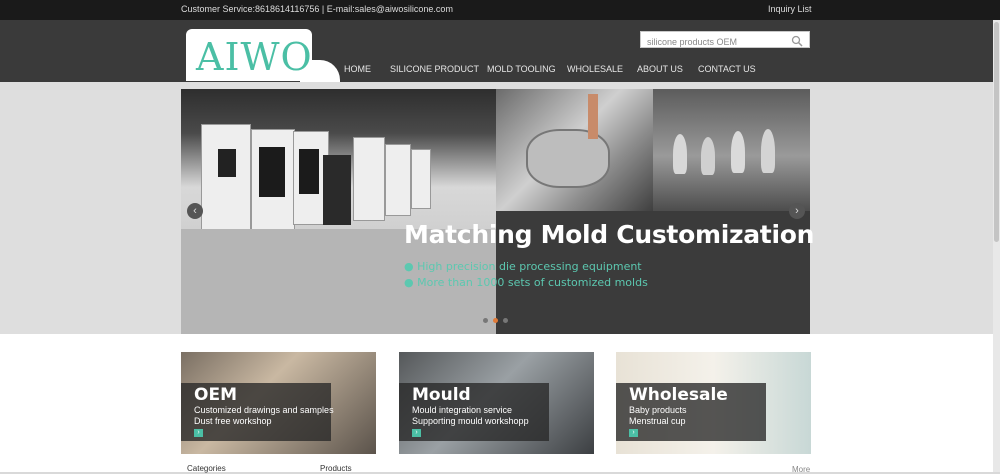 The width and height of the screenshot is (1000, 474). What do you see at coordinates (996, 246) in the screenshot?
I see `page-scrollbar` at bounding box center [996, 246].